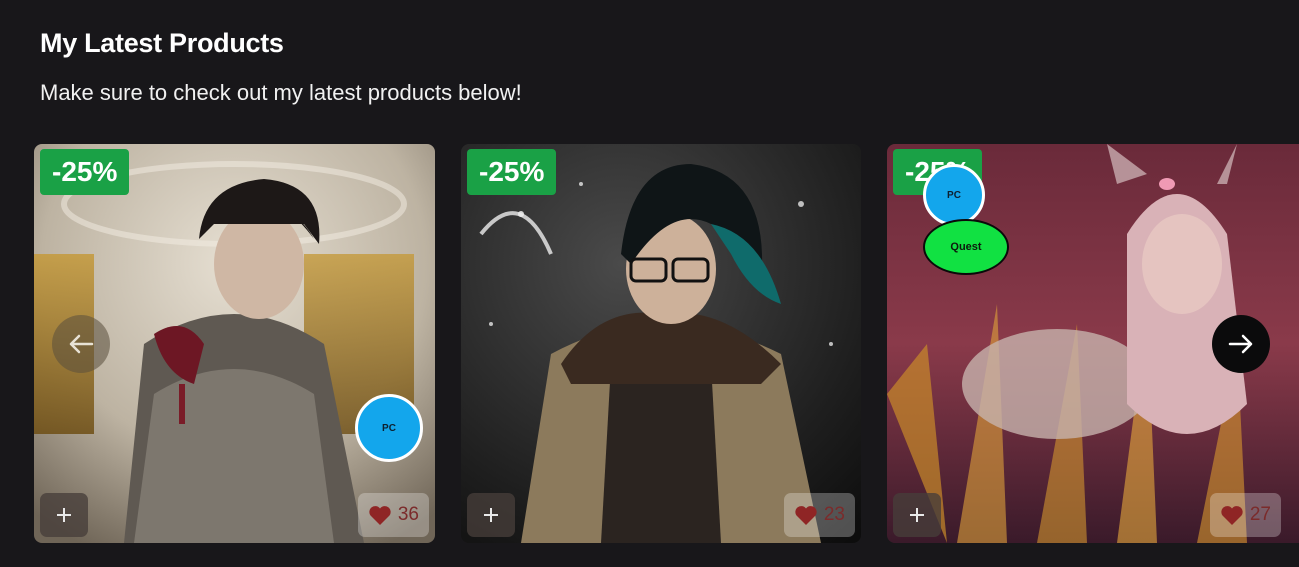  Describe the element at coordinates (819, 515) in the screenshot. I see `like-button: 23` at that location.